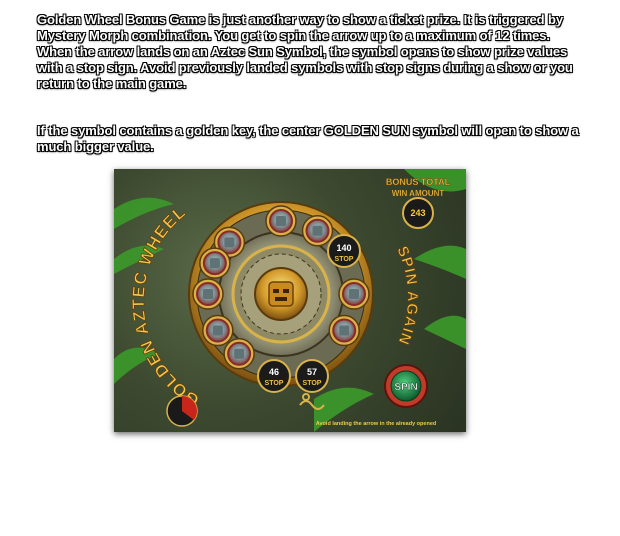 The height and width of the screenshot is (536, 620). What do you see at coordinates (182, 411) in the screenshot?
I see `spin-timer-pie-icon` at bounding box center [182, 411].